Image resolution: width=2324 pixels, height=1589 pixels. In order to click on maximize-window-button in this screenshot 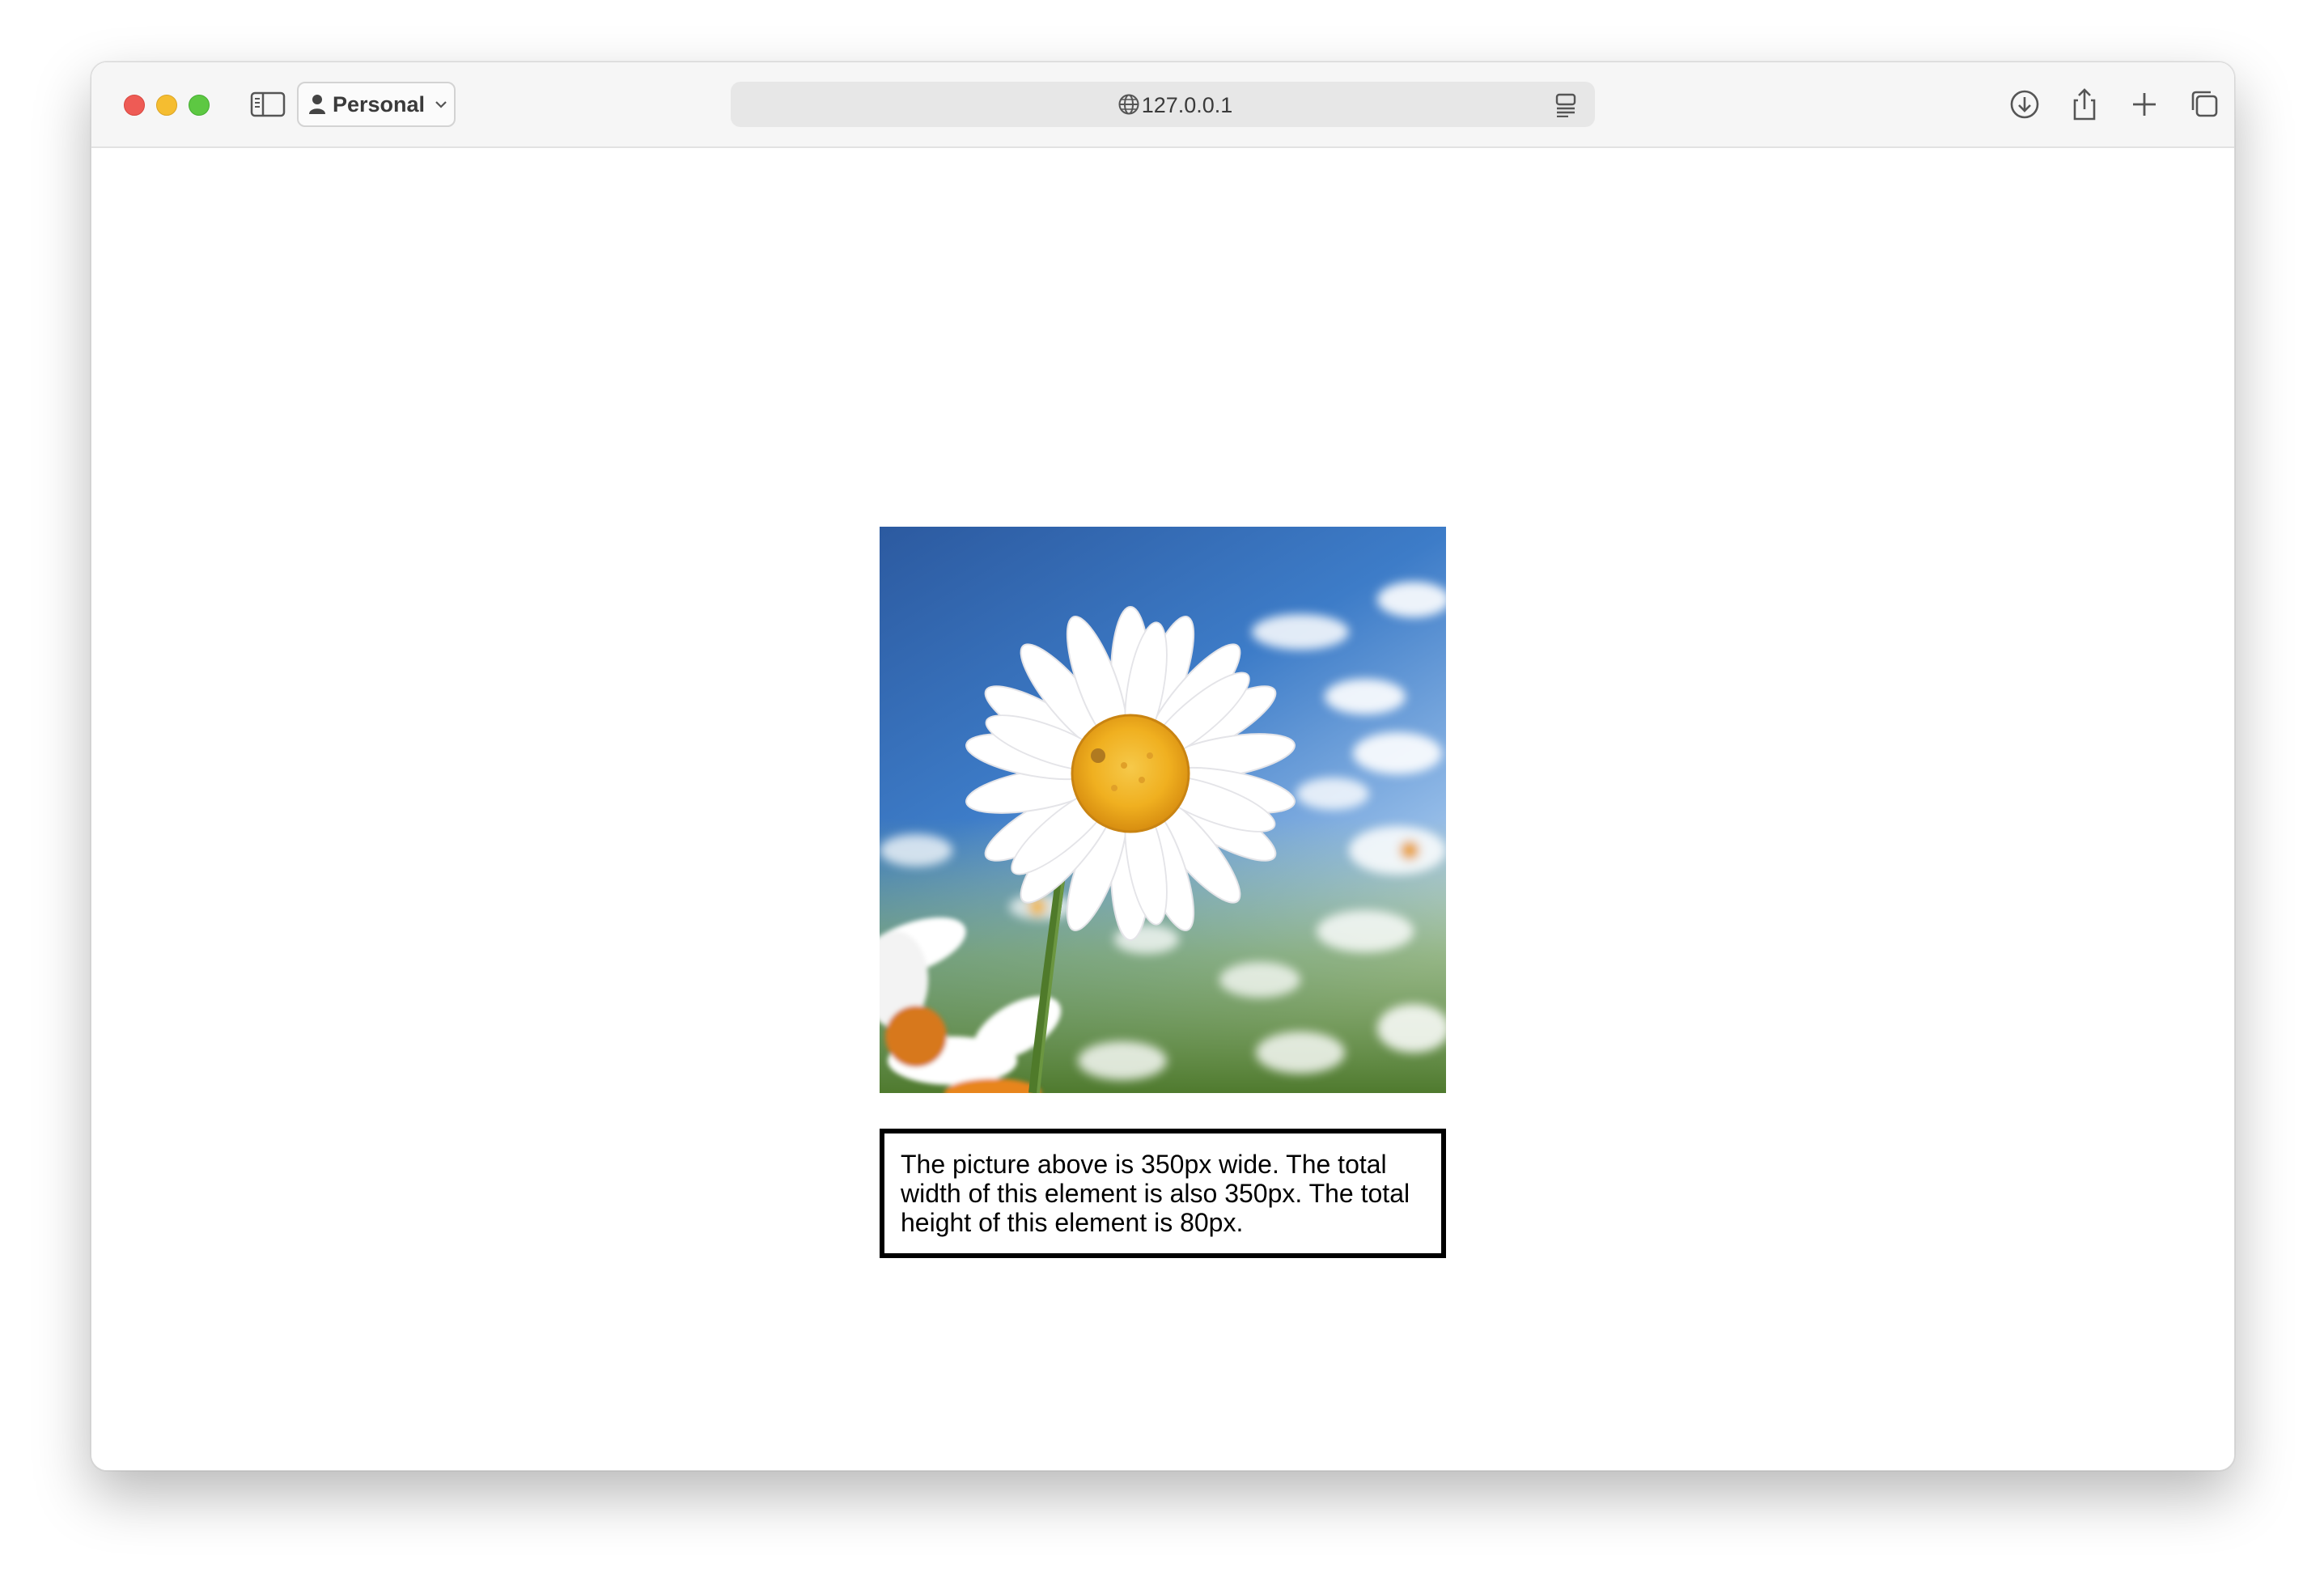, I will do `click(199, 106)`.